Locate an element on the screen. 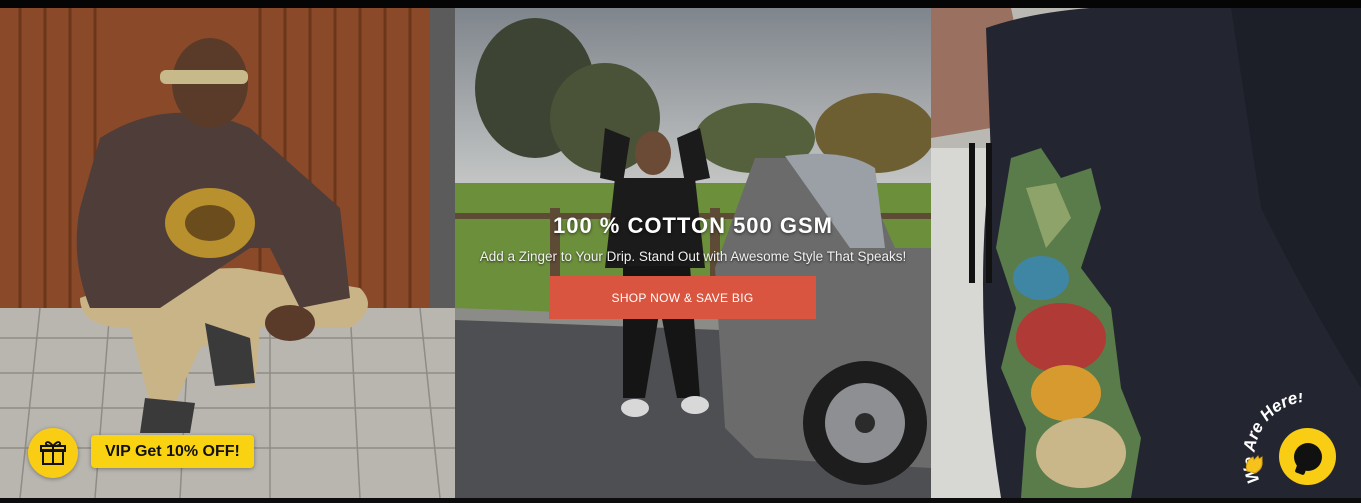 The image size is (1361, 503). gift-icon is located at coordinates (53, 453).